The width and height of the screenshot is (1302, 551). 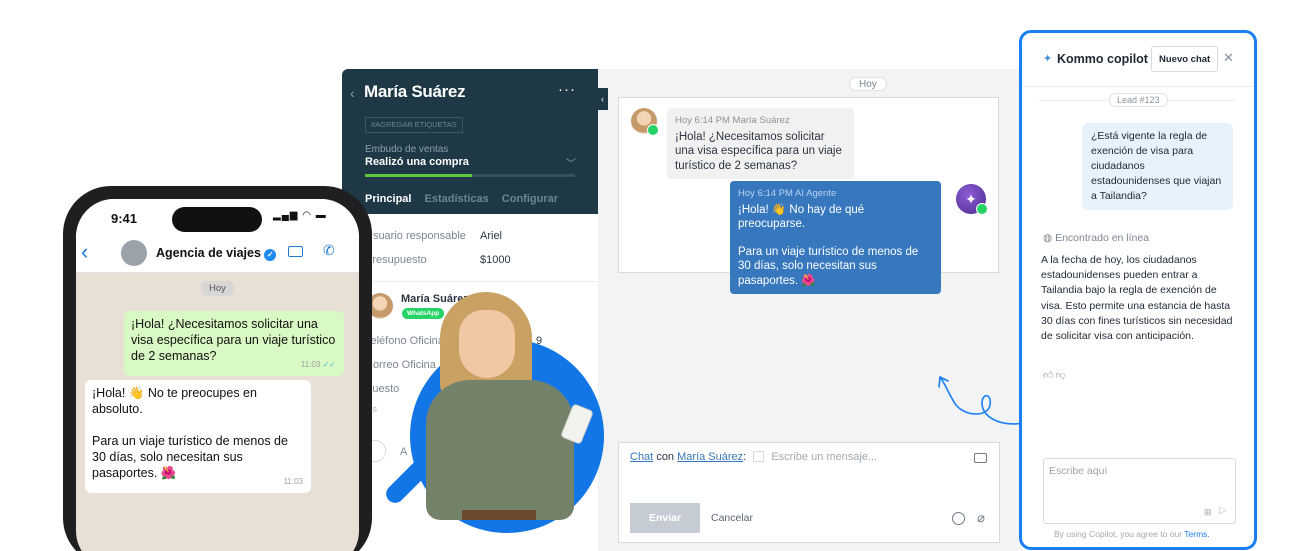 I want to click on send-icon: ▷, so click(x=1223, y=510).